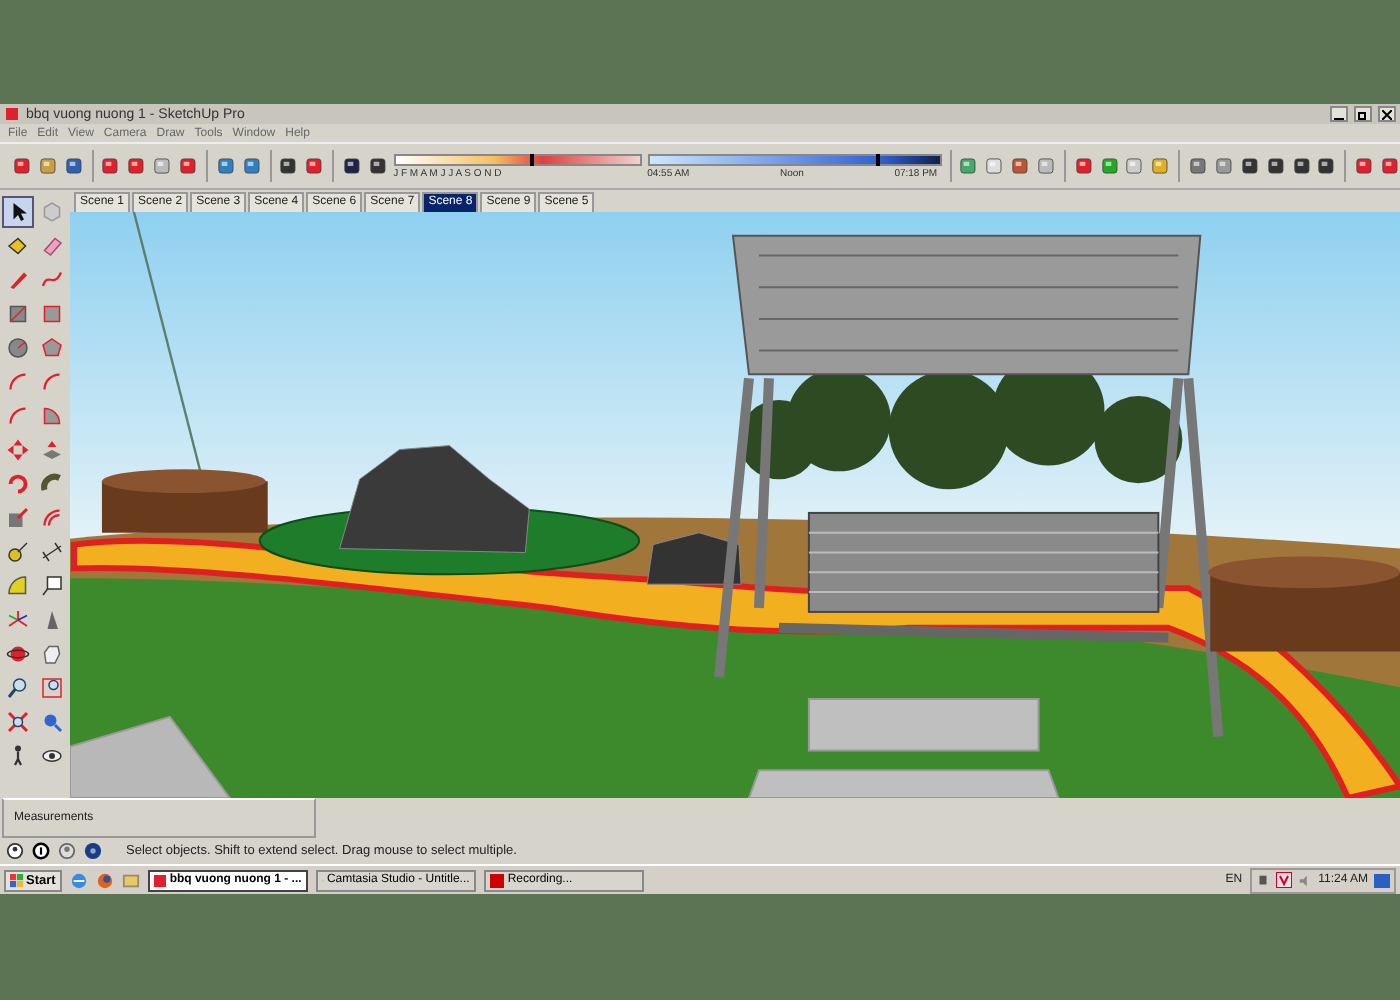 This screenshot has width=1400, height=1000. Describe the element at coordinates (1382, 880) in the screenshot. I see `desktop-icon` at that location.